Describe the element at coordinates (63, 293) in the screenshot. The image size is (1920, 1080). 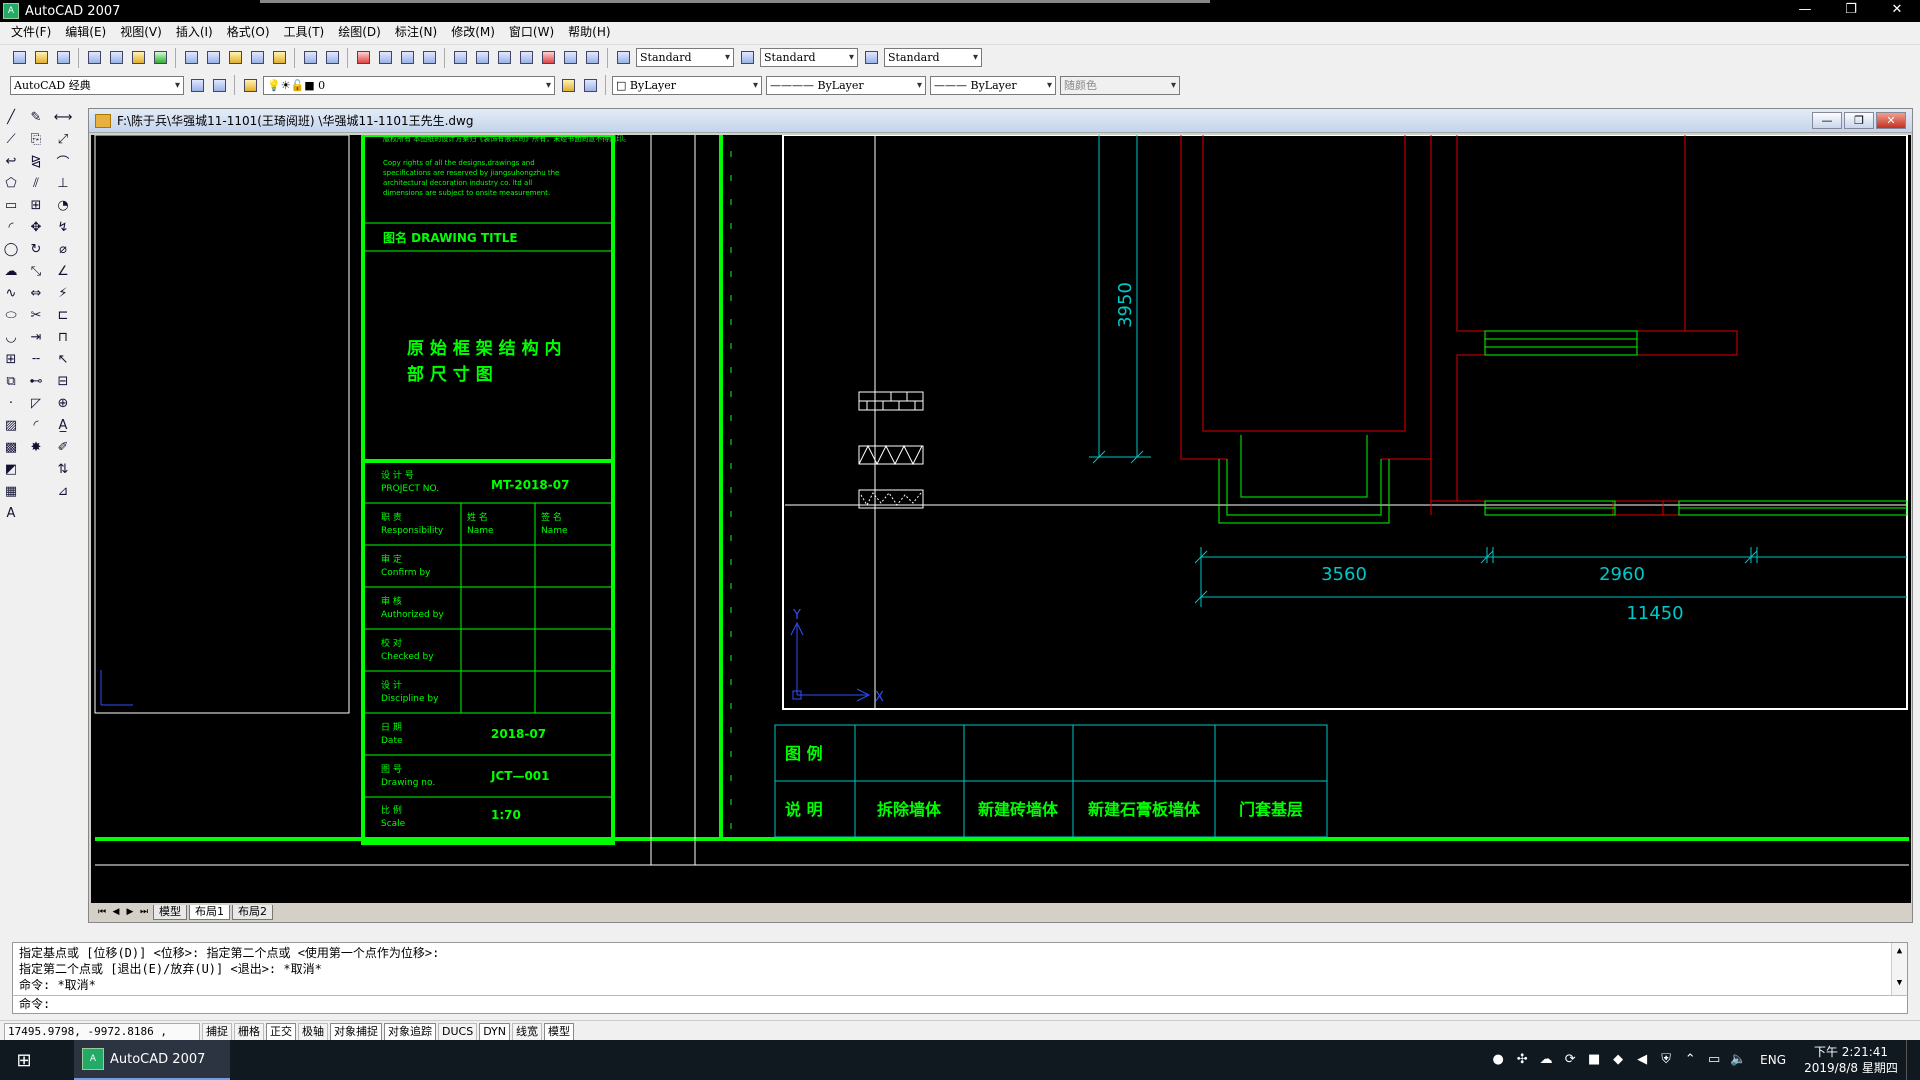
I see `quick-dim-tool: ⚡` at that location.